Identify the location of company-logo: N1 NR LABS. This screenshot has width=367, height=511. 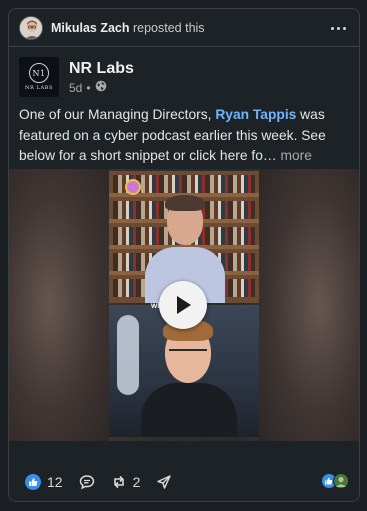
(39, 77).